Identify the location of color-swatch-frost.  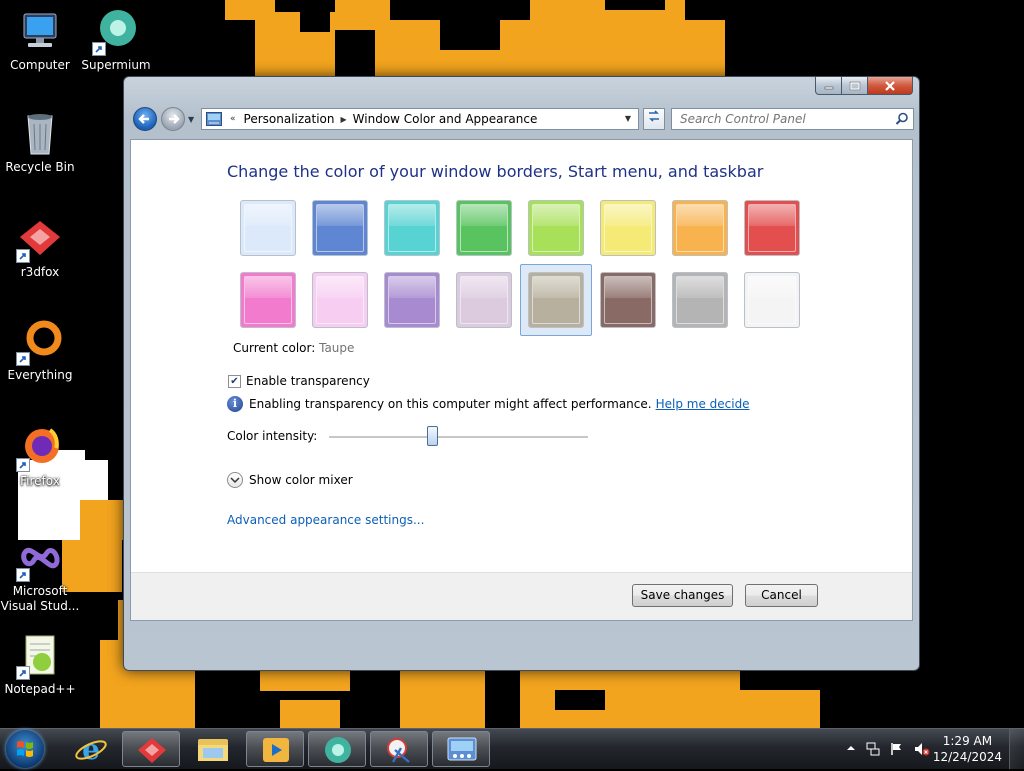
(772, 300).